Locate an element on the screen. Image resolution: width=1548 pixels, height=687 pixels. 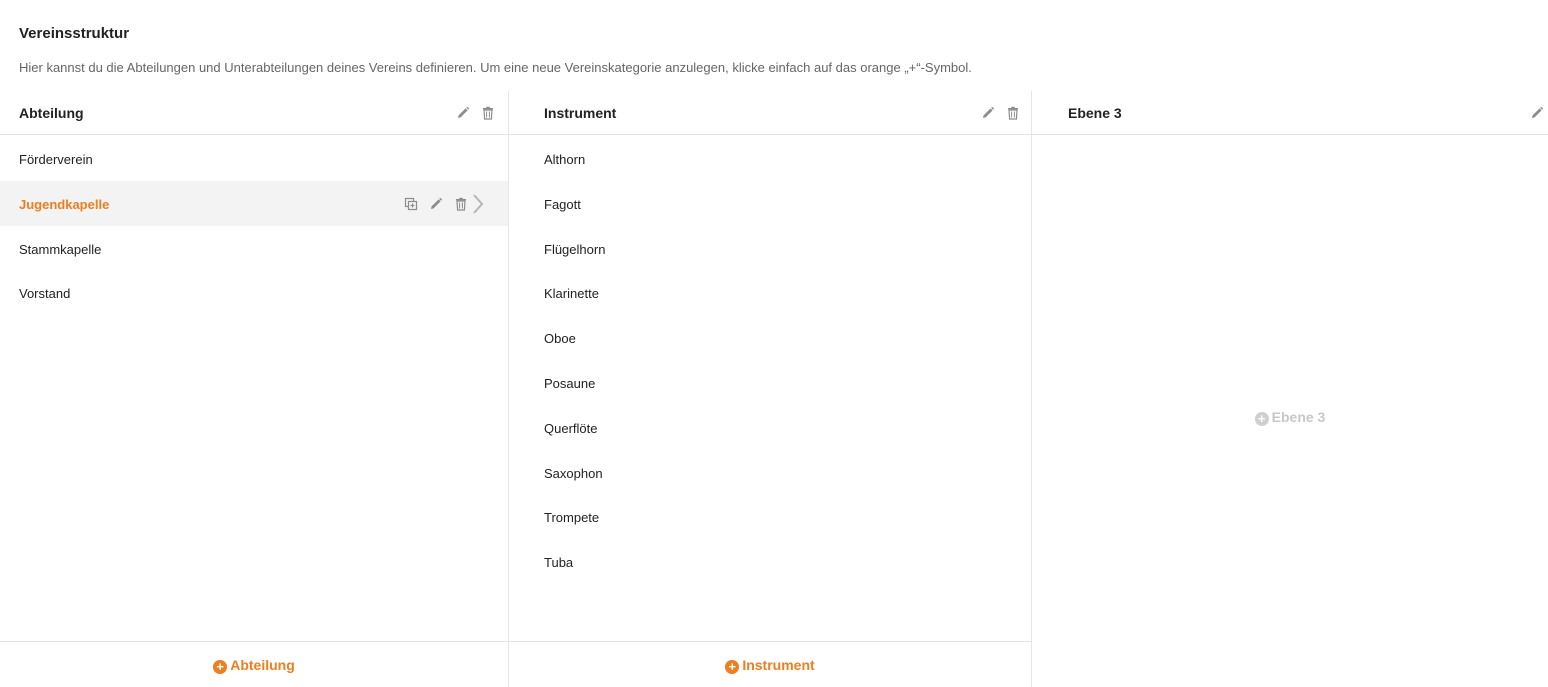
abteilung-list: Förderverein Jugendkapelle Stammkapelle is located at coordinates (254, 225).